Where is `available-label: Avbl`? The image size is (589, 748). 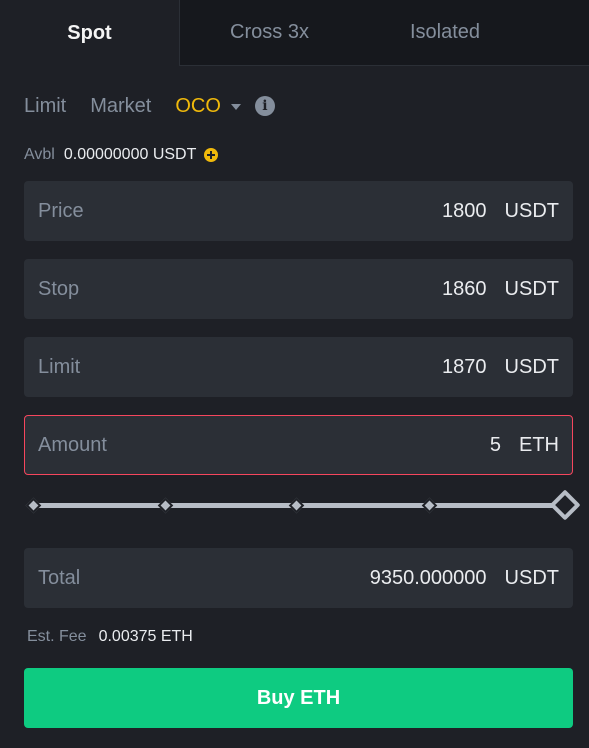
available-label: Avbl is located at coordinates (39, 154).